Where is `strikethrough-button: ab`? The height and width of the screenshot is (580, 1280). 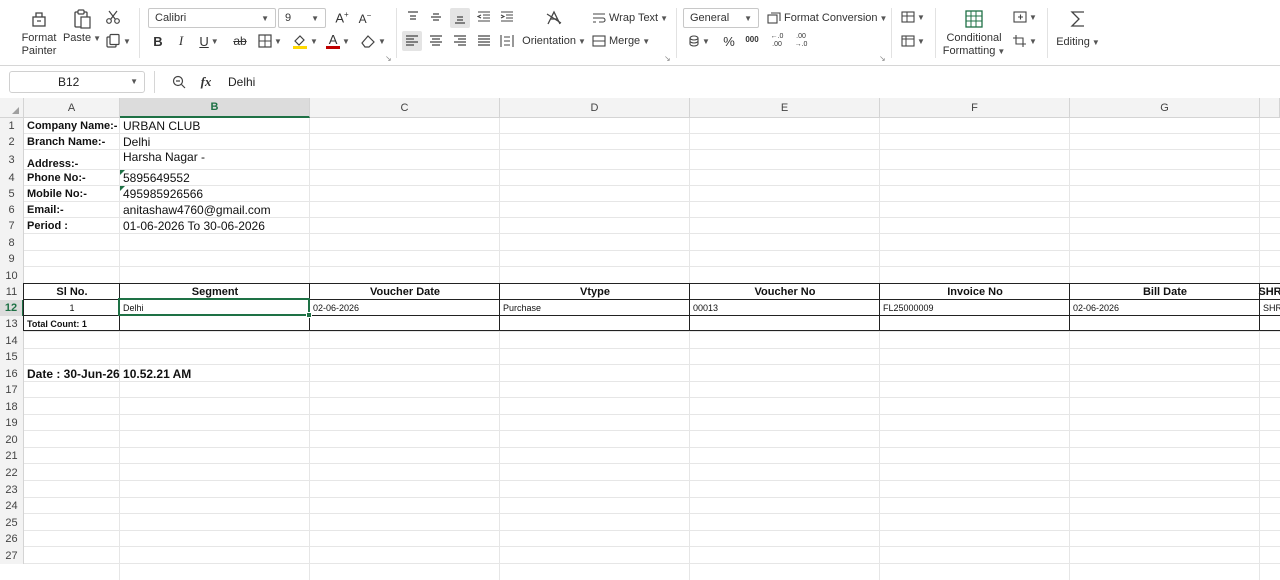 strikethrough-button: ab is located at coordinates (240, 41).